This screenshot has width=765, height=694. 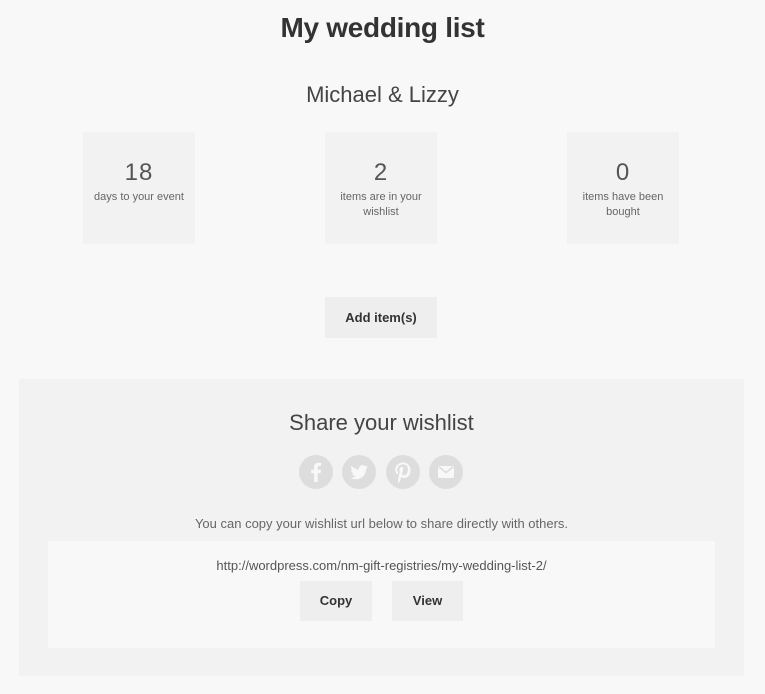 I want to click on copy-url-button: Copy, so click(x=336, y=601).